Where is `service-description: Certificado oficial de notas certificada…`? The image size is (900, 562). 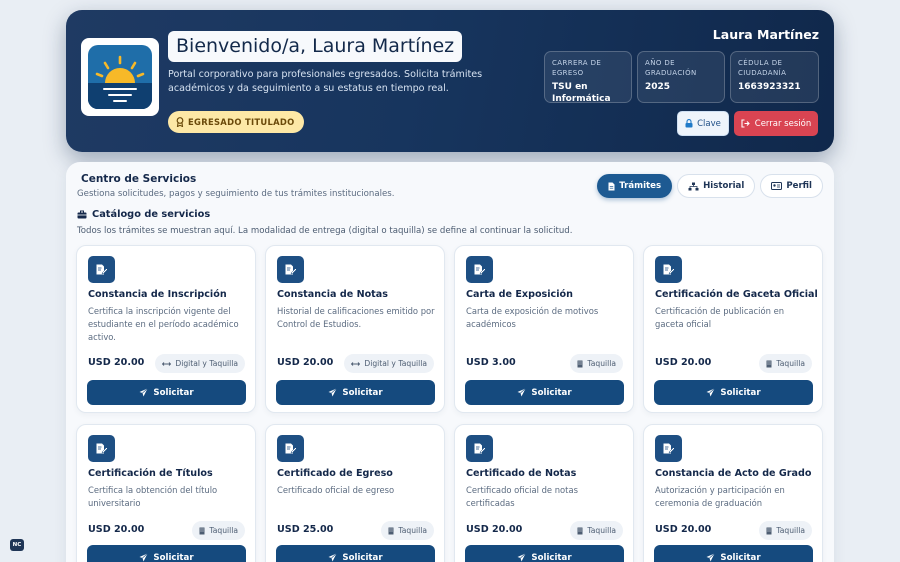
service-description: Certificado oficial de notas certificada… is located at coordinates (522, 496).